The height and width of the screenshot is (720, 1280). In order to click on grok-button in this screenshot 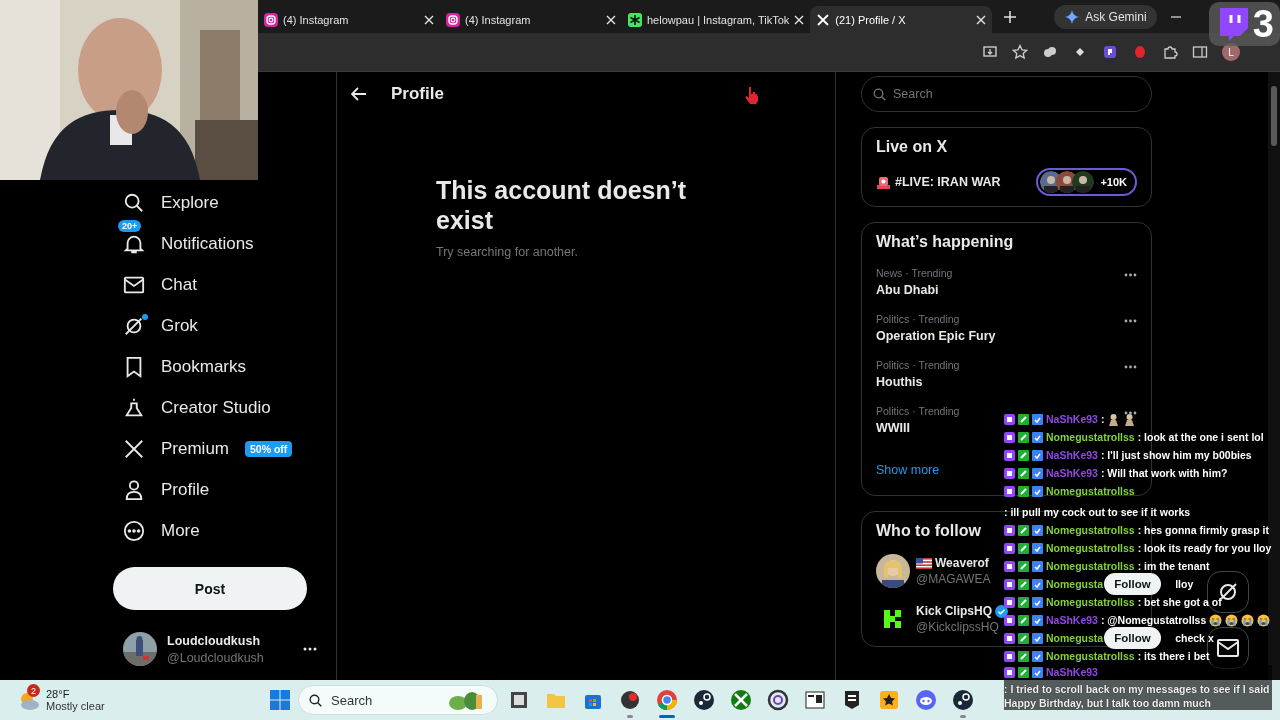, I will do `click(1228, 592)`.